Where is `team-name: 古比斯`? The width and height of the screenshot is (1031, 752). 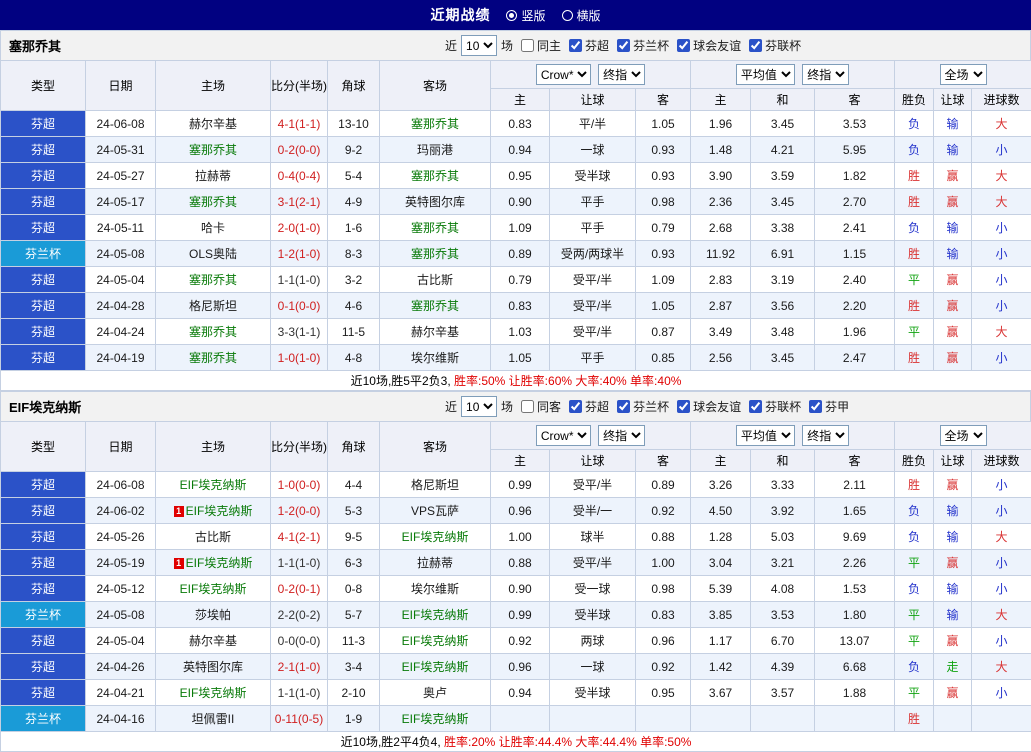 team-name: 古比斯 is located at coordinates (435, 280).